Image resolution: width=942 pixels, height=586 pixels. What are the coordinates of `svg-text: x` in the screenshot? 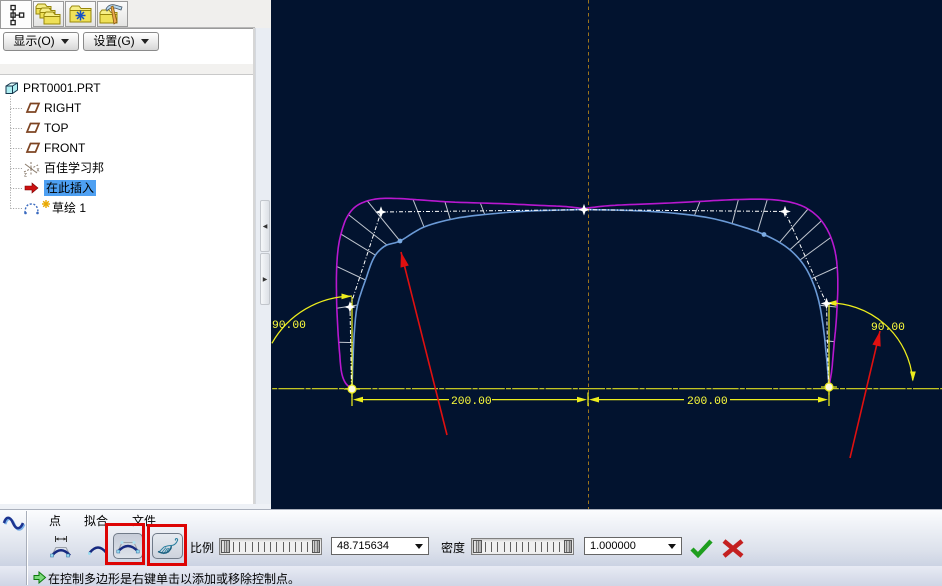 It's located at (38, 171).